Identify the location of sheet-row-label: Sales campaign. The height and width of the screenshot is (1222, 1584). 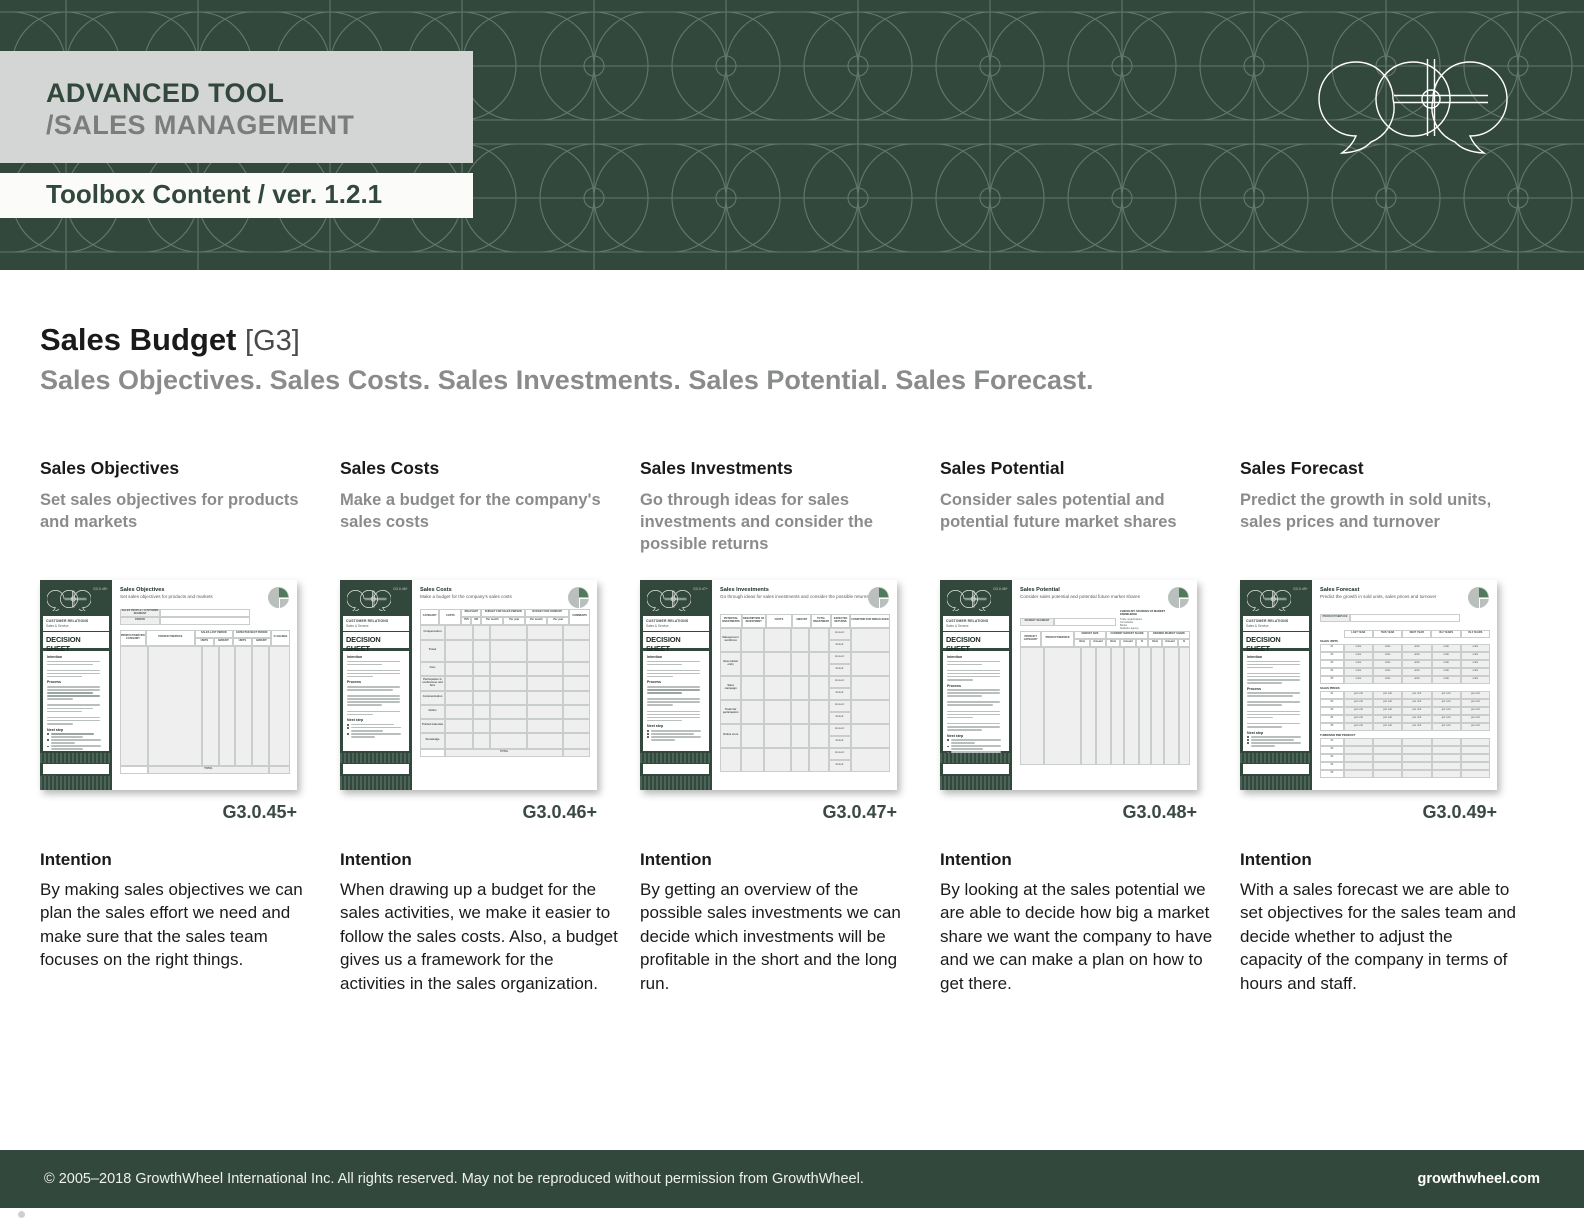
(731, 687).